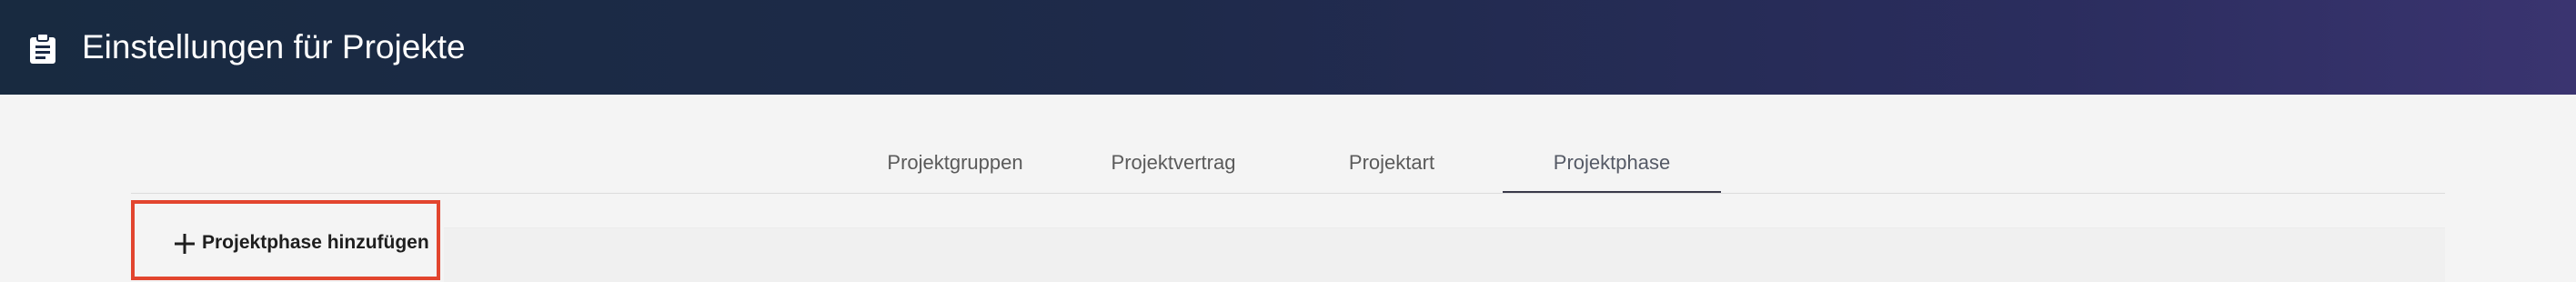 This screenshot has width=2576, height=282. Describe the element at coordinates (1612, 162) in the screenshot. I see `tab-label: Projektphase` at that location.